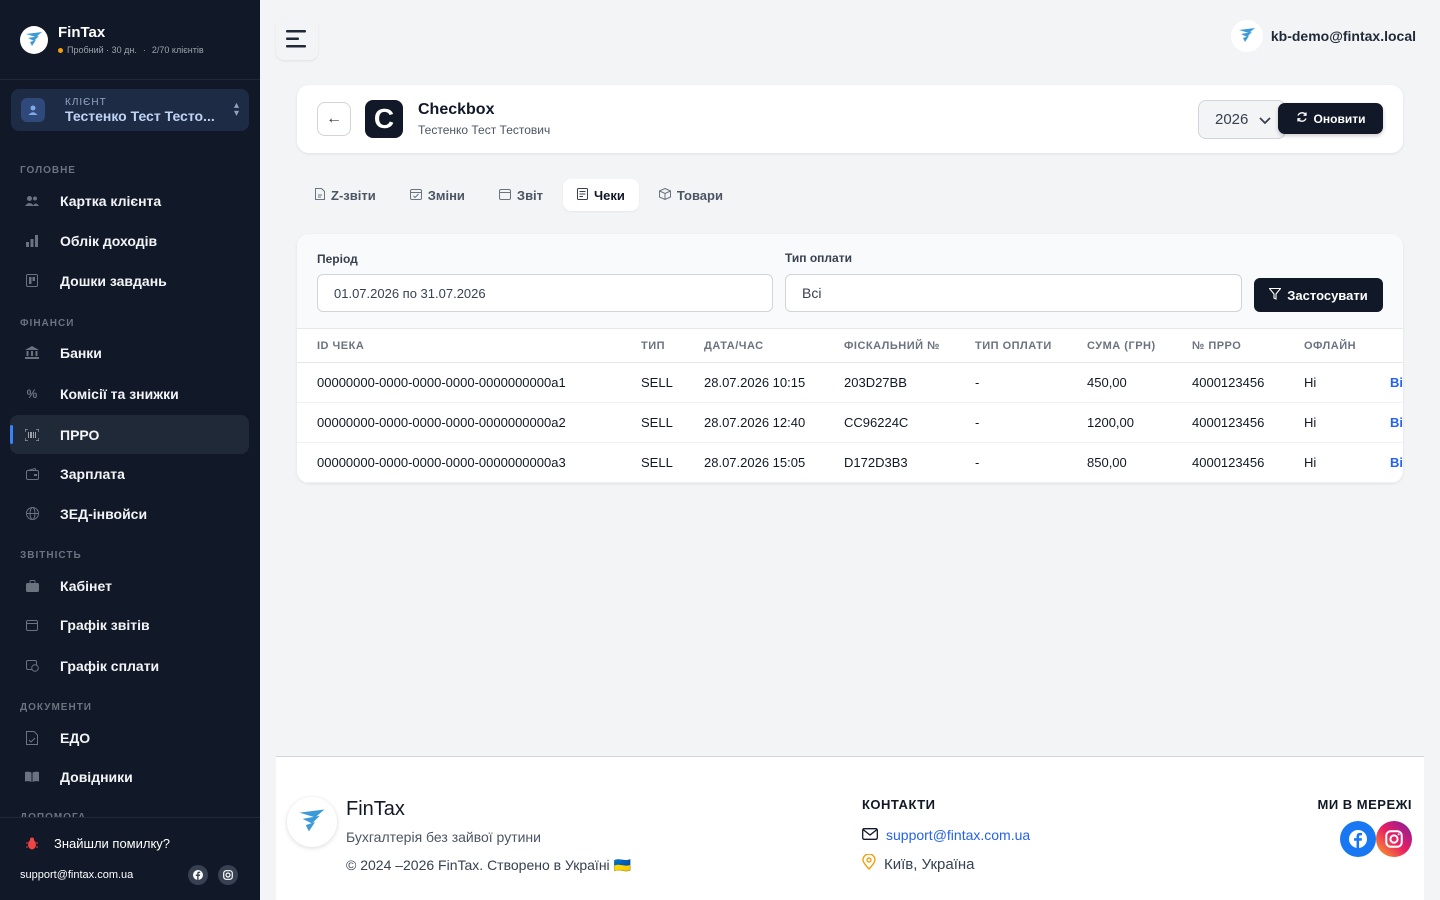 The height and width of the screenshot is (900, 1440). Describe the element at coordinates (484, 130) in the screenshot. I see `integration-client-name: Тестенко Тест Тестович` at that location.